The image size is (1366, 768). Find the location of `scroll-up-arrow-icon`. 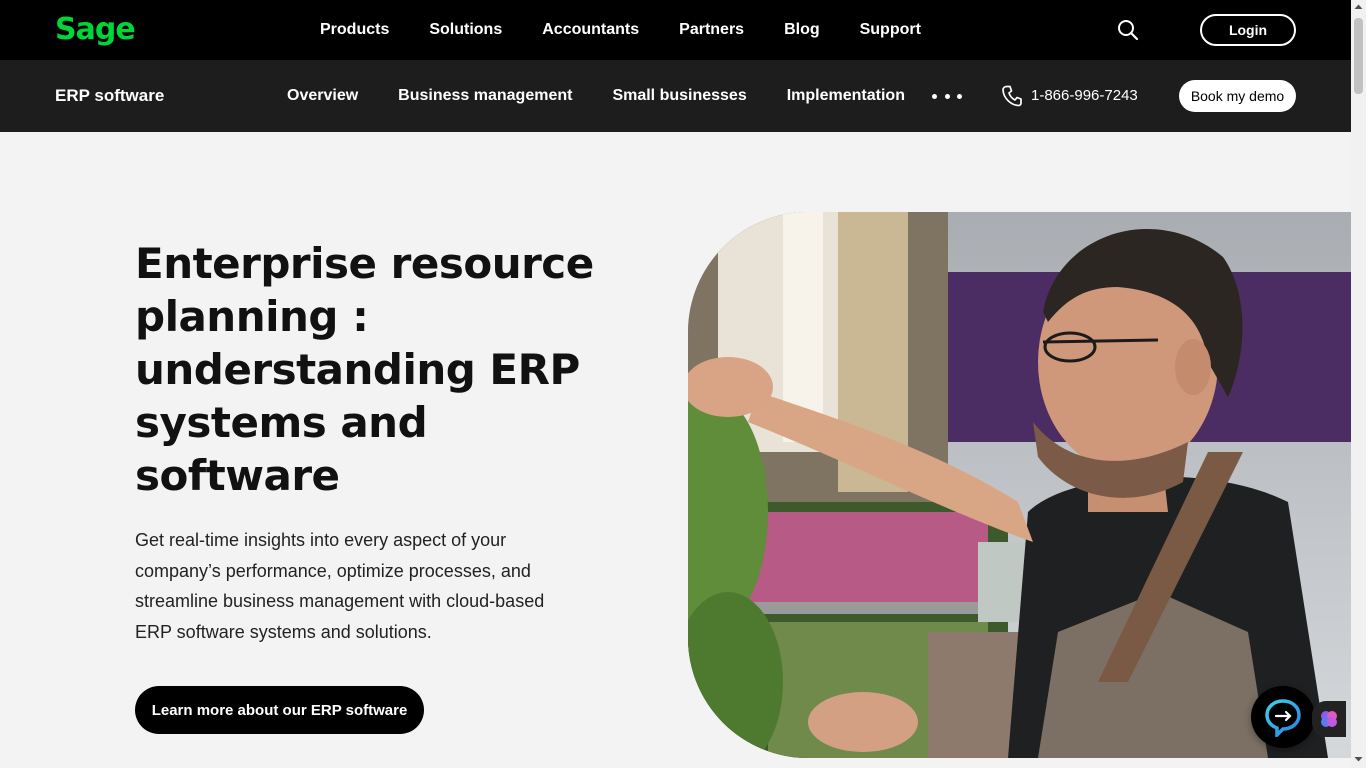

scroll-up-arrow-icon is located at coordinates (1358, 7).